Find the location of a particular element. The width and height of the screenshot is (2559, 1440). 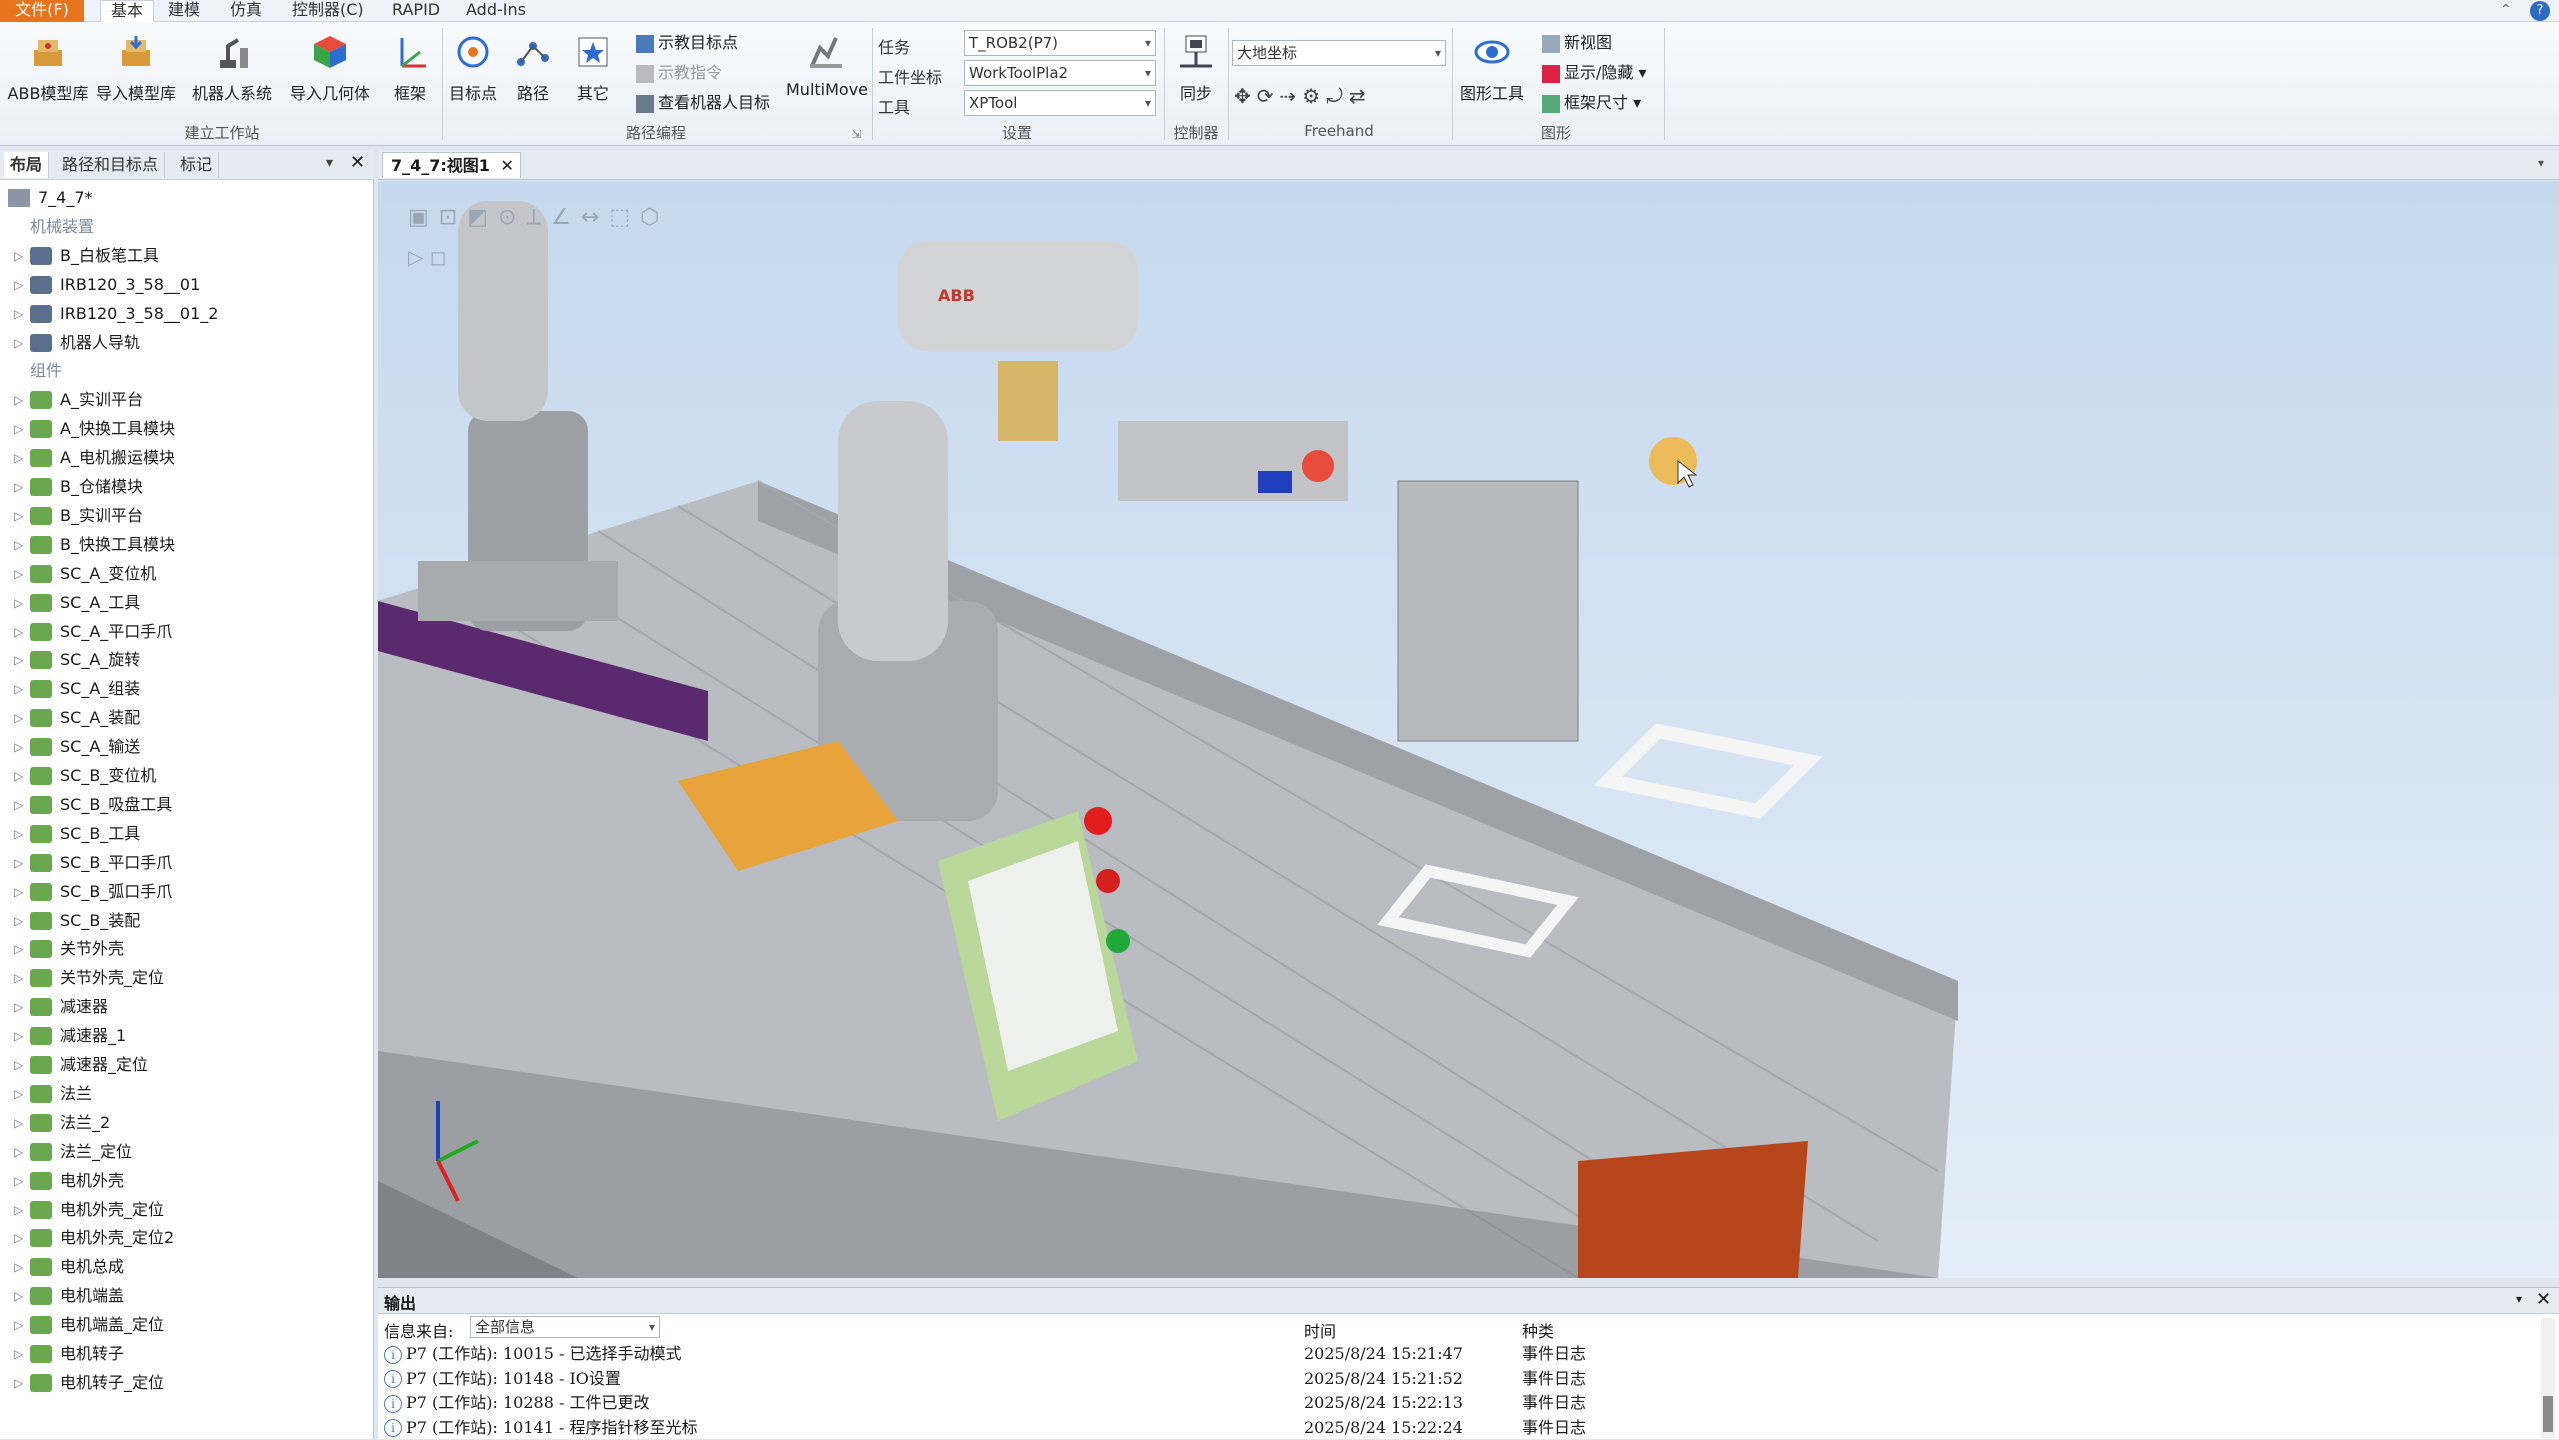

tree-item-component: ▷ SC_B_平口手爪 is located at coordinates (187, 863).